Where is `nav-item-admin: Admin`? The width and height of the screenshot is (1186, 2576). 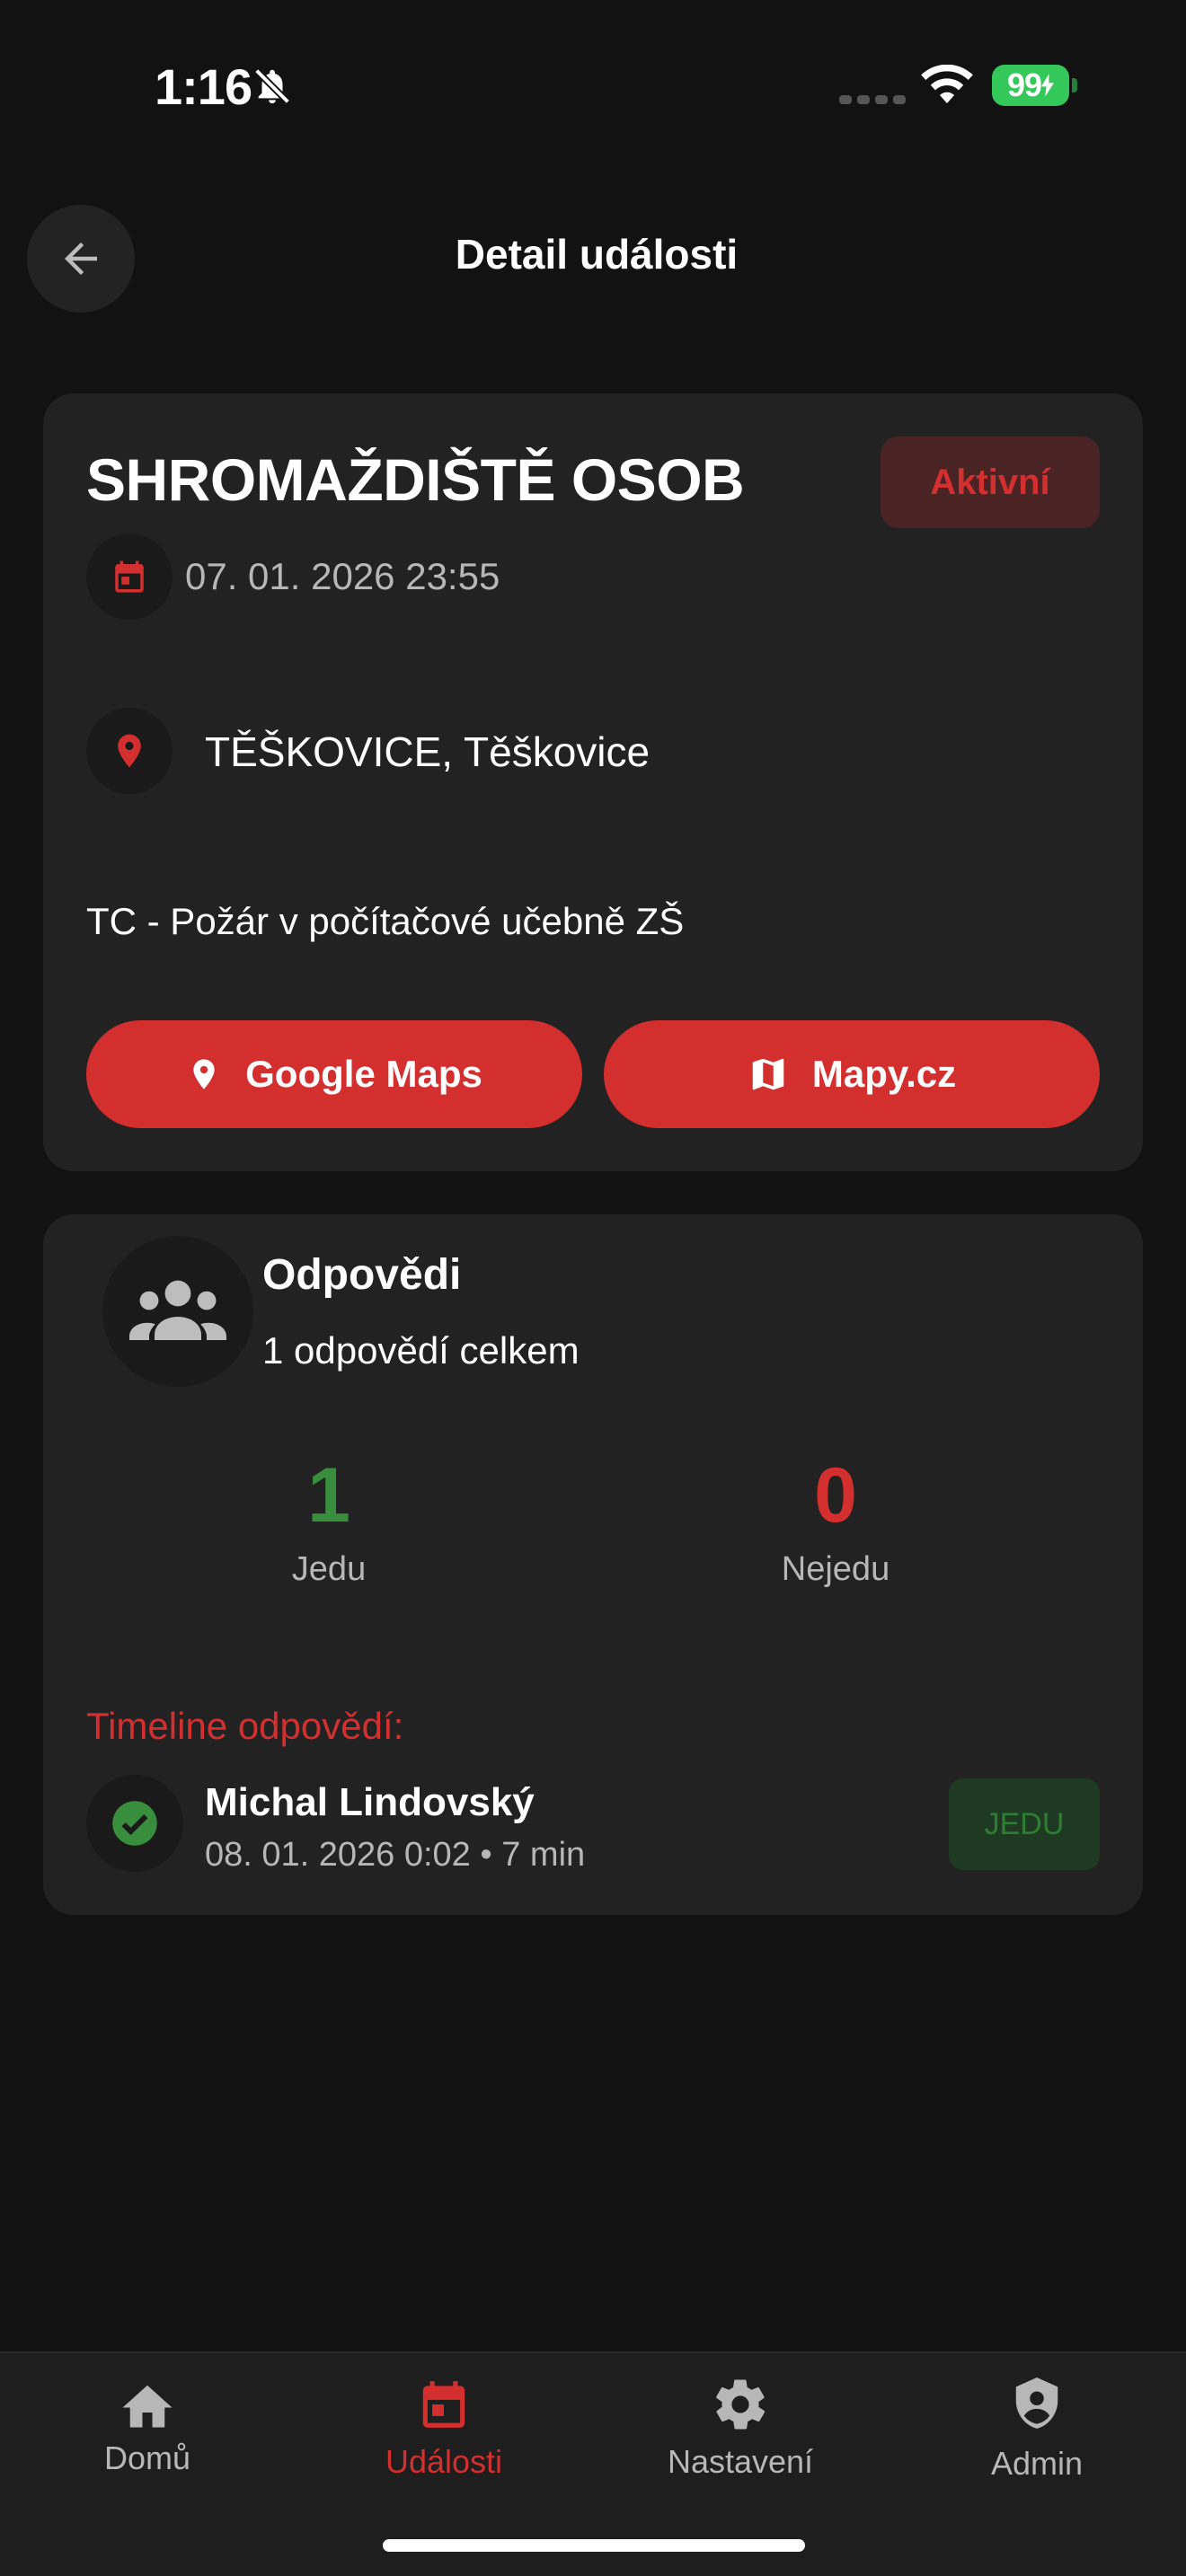
nav-item-admin: Admin is located at coordinates (1037, 2429).